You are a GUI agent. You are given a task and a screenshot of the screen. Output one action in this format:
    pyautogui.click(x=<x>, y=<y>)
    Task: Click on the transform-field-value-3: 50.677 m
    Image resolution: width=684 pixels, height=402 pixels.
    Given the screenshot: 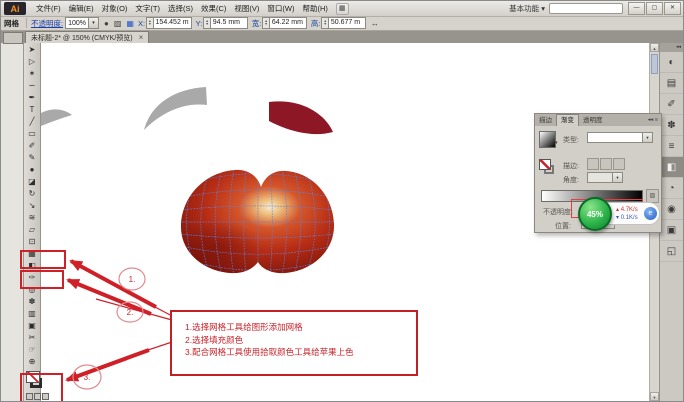 What is the action you would take?
    pyautogui.click(x=347, y=23)
    